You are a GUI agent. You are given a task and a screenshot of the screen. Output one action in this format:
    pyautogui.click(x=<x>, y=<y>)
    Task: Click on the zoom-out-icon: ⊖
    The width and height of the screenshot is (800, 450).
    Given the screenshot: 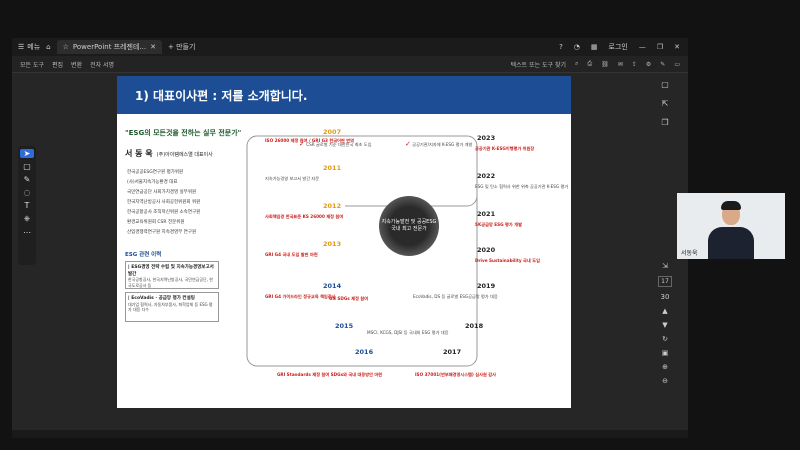 What is the action you would take?
    pyautogui.click(x=665, y=381)
    